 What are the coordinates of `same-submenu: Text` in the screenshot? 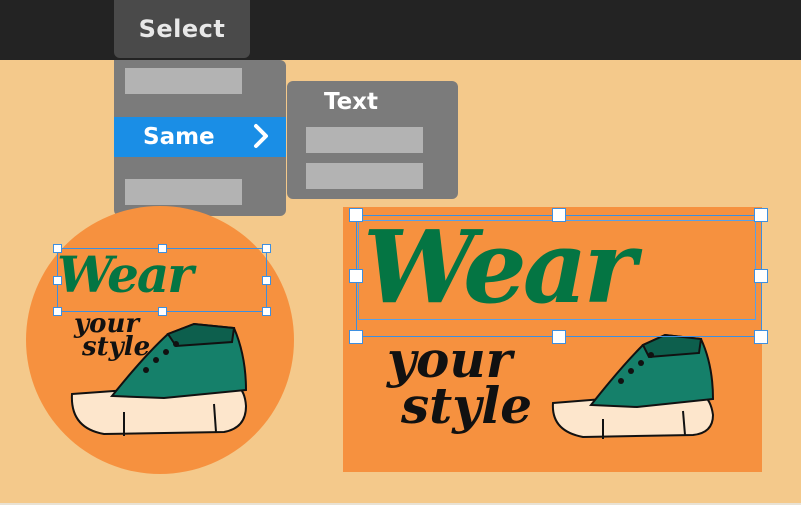 It's located at (372, 140).